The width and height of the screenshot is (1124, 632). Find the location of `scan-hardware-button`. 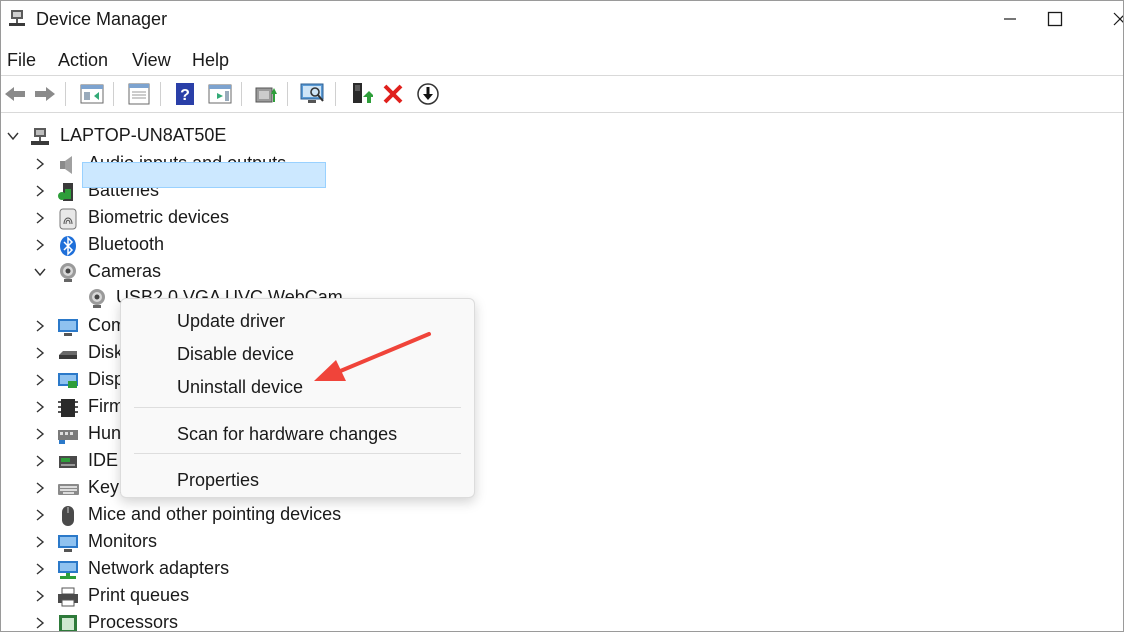

scan-hardware-button is located at coordinates (313, 94).